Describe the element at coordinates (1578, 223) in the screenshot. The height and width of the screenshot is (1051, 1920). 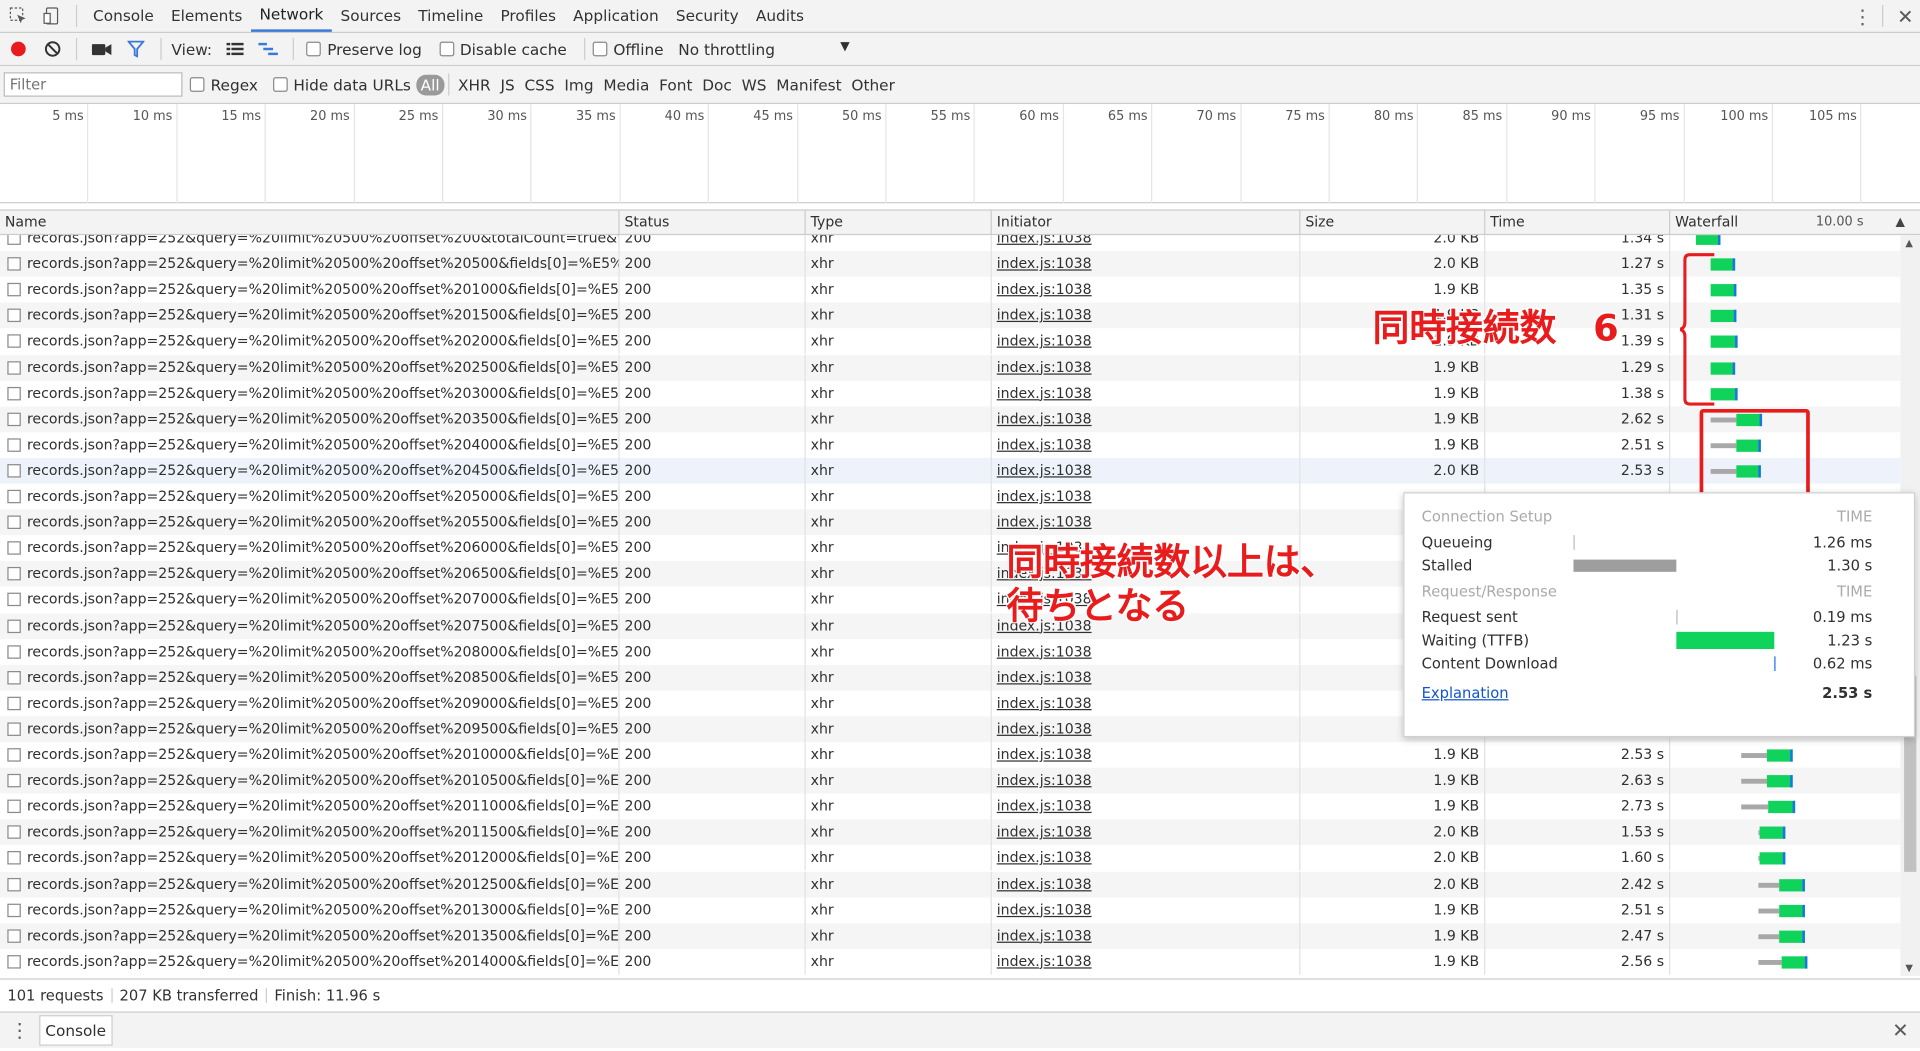
I see `column-header-time: Time` at that location.